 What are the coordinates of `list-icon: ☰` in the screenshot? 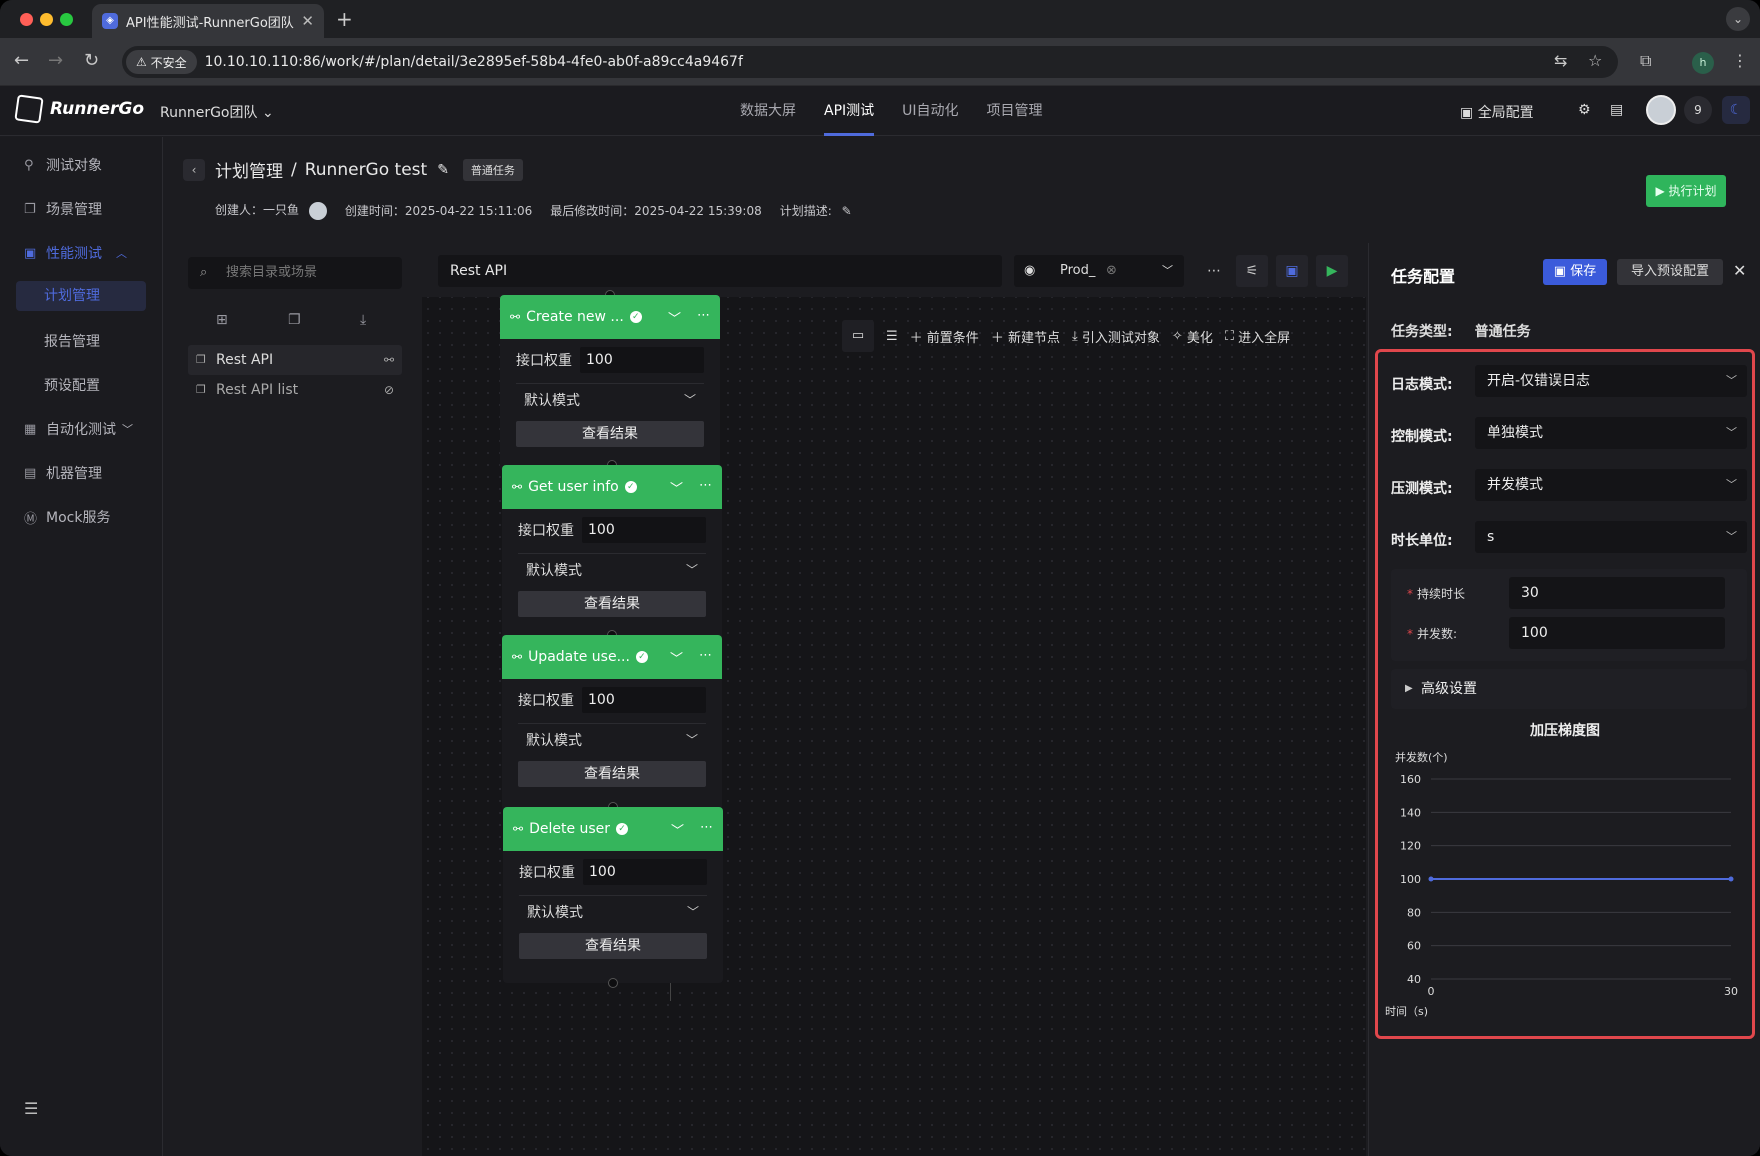 It's located at (892, 336).